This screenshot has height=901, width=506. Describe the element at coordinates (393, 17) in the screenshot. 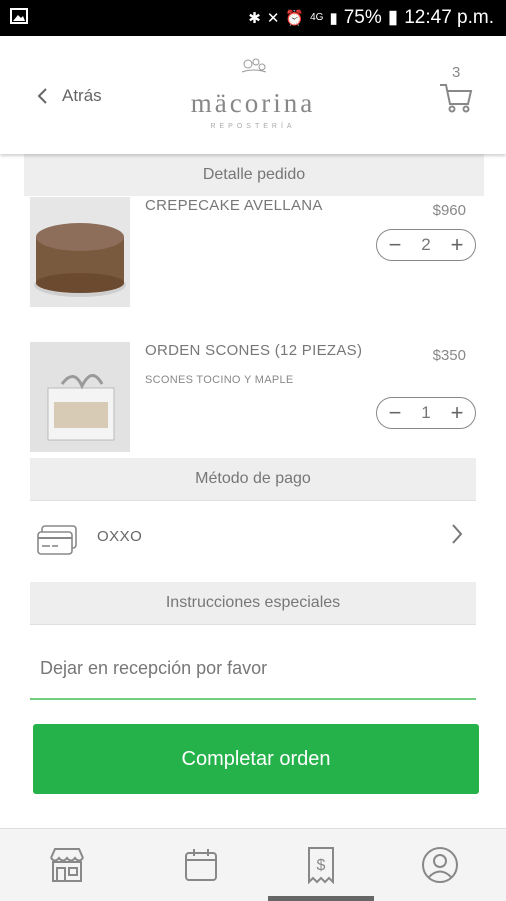

I see `battery-icon: ▮` at that location.